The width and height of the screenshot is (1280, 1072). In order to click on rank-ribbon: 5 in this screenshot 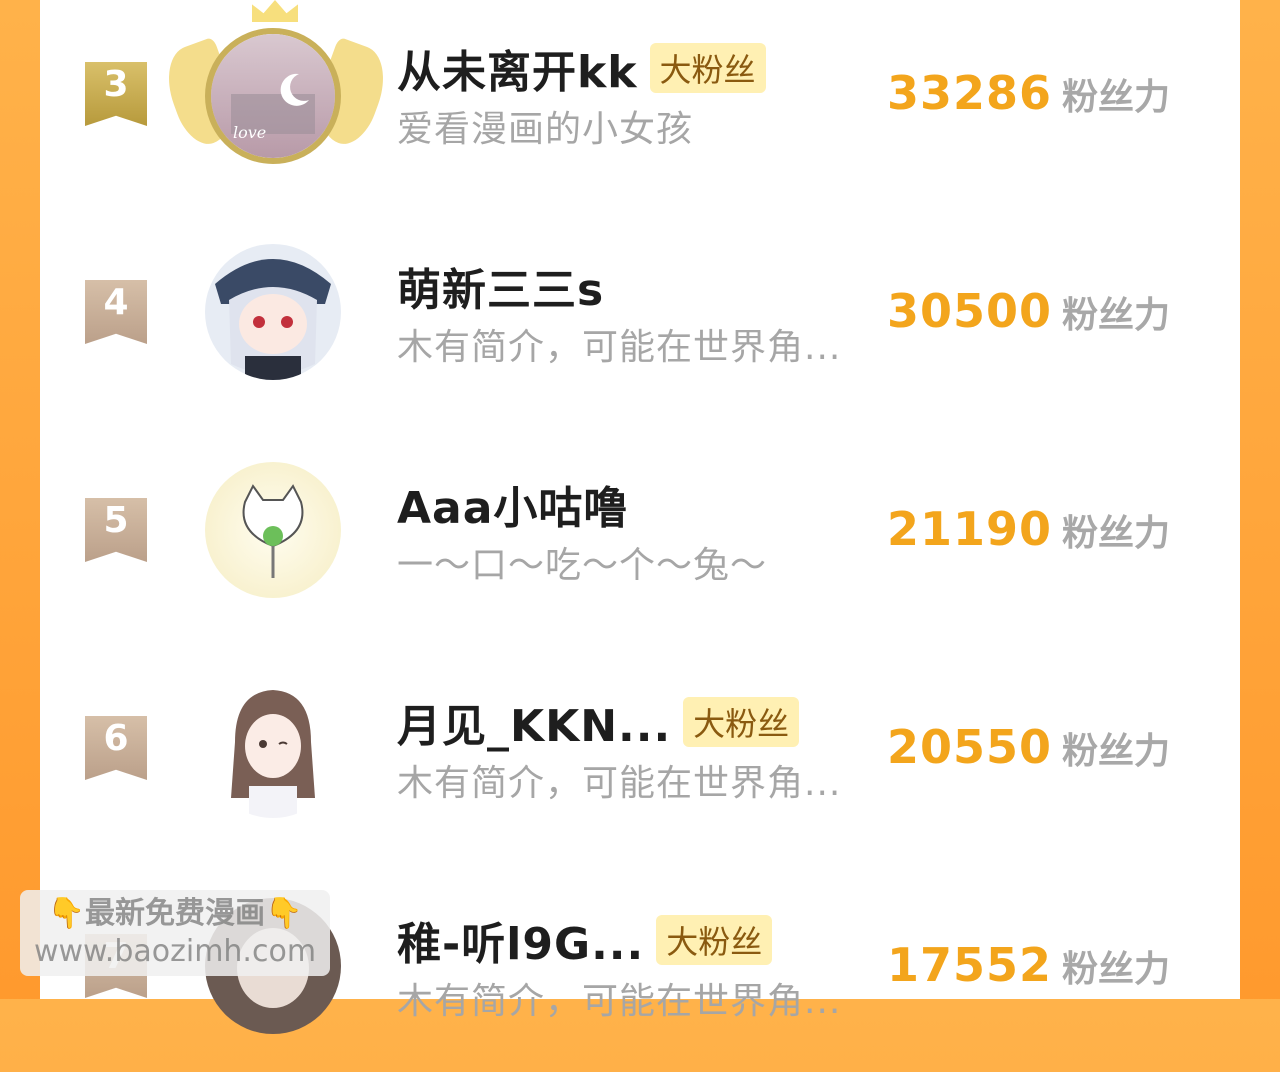, I will do `click(116, 530)`.